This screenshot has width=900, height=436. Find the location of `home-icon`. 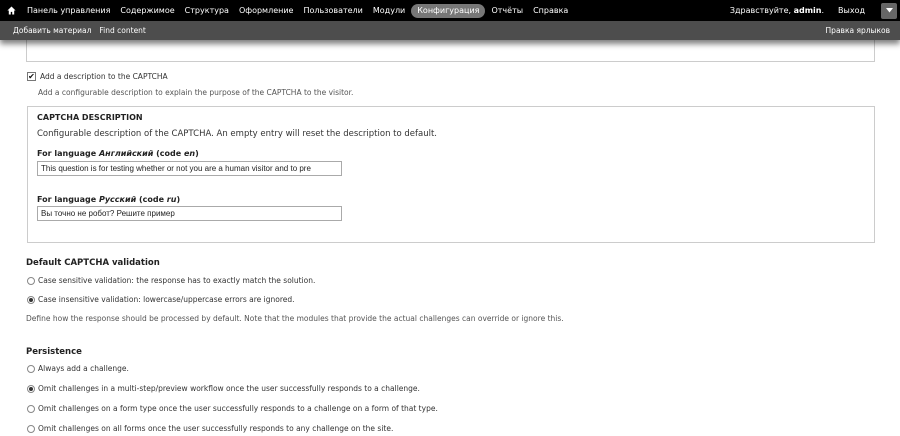

home-icon is located at coordinates (11, 10).